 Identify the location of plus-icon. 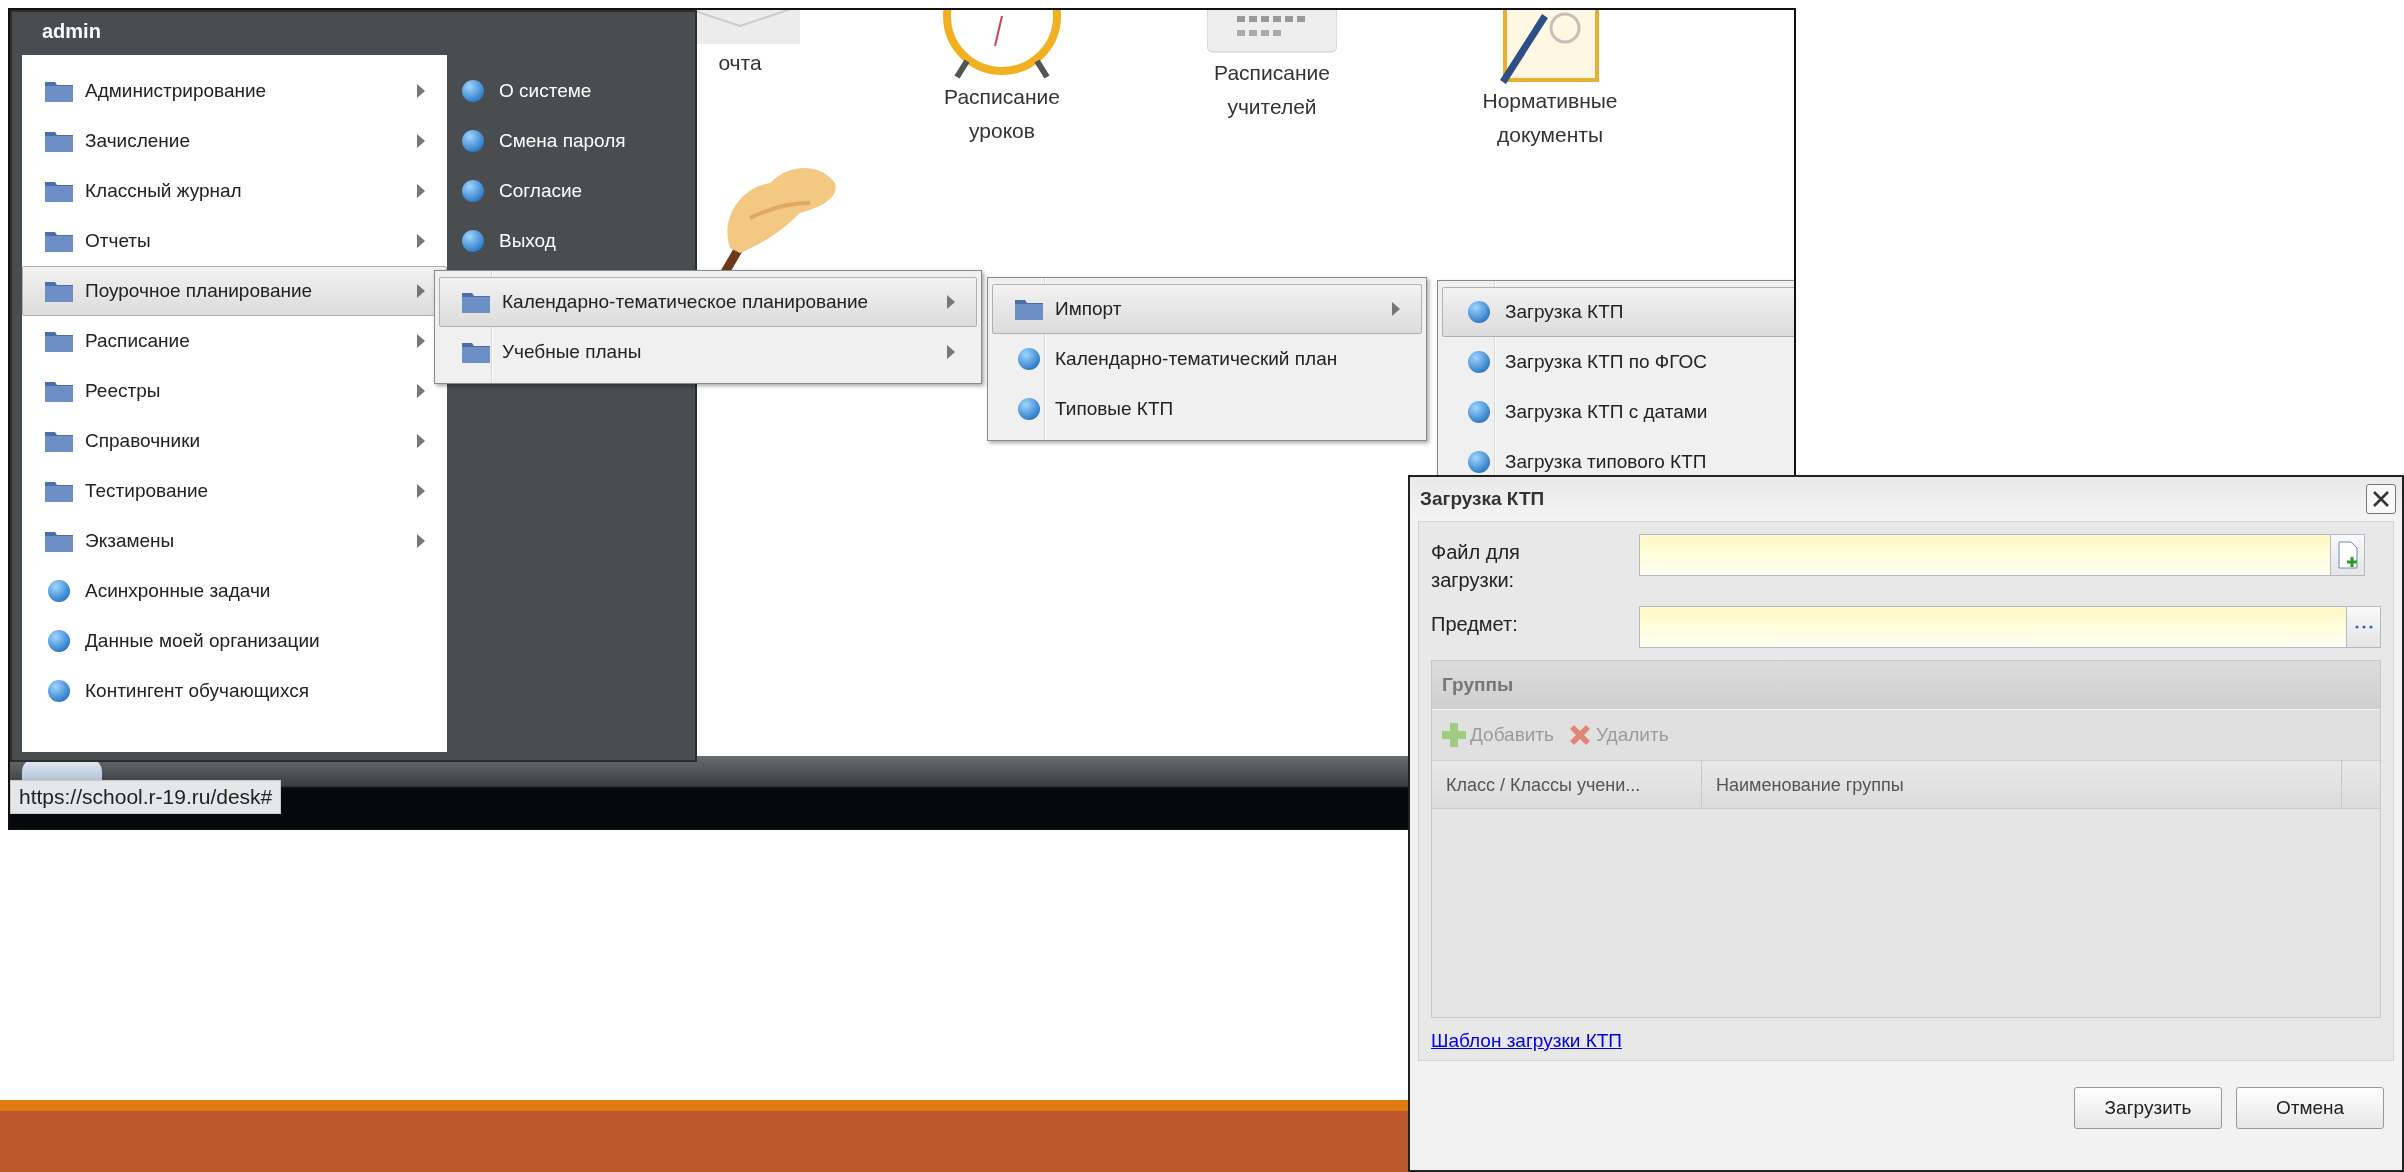
(1454, 735).